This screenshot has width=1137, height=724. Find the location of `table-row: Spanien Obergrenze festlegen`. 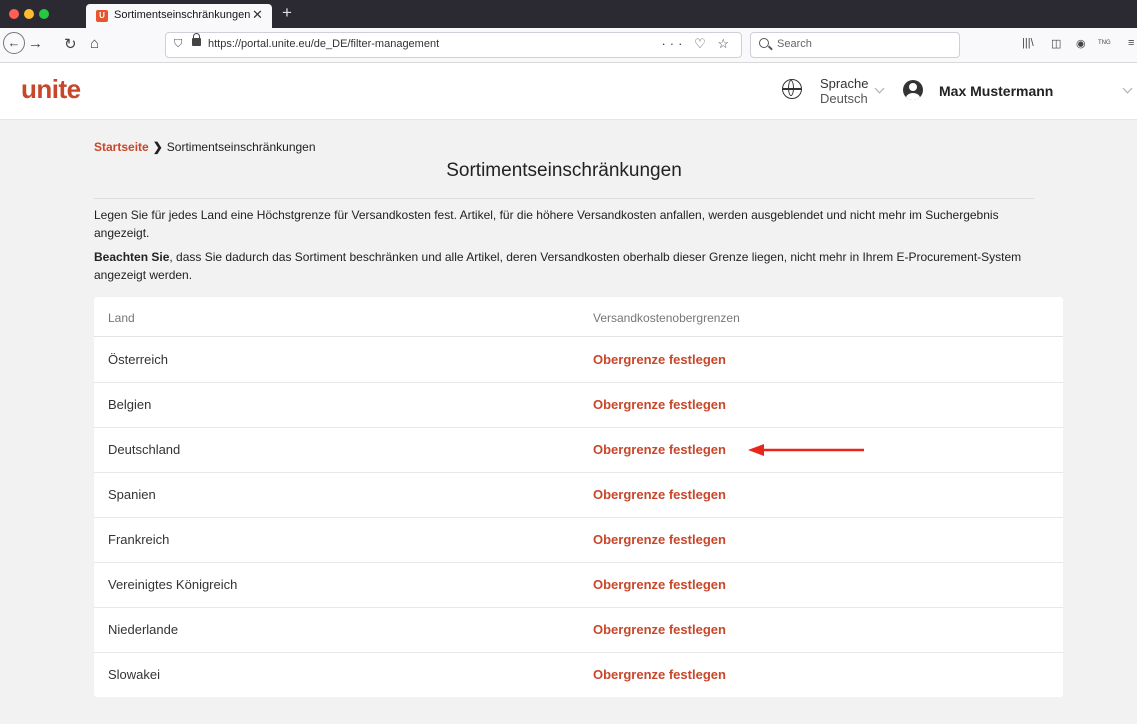

table-row: Spanien Obergrenze festlegen is located at coordinates (578, 495).